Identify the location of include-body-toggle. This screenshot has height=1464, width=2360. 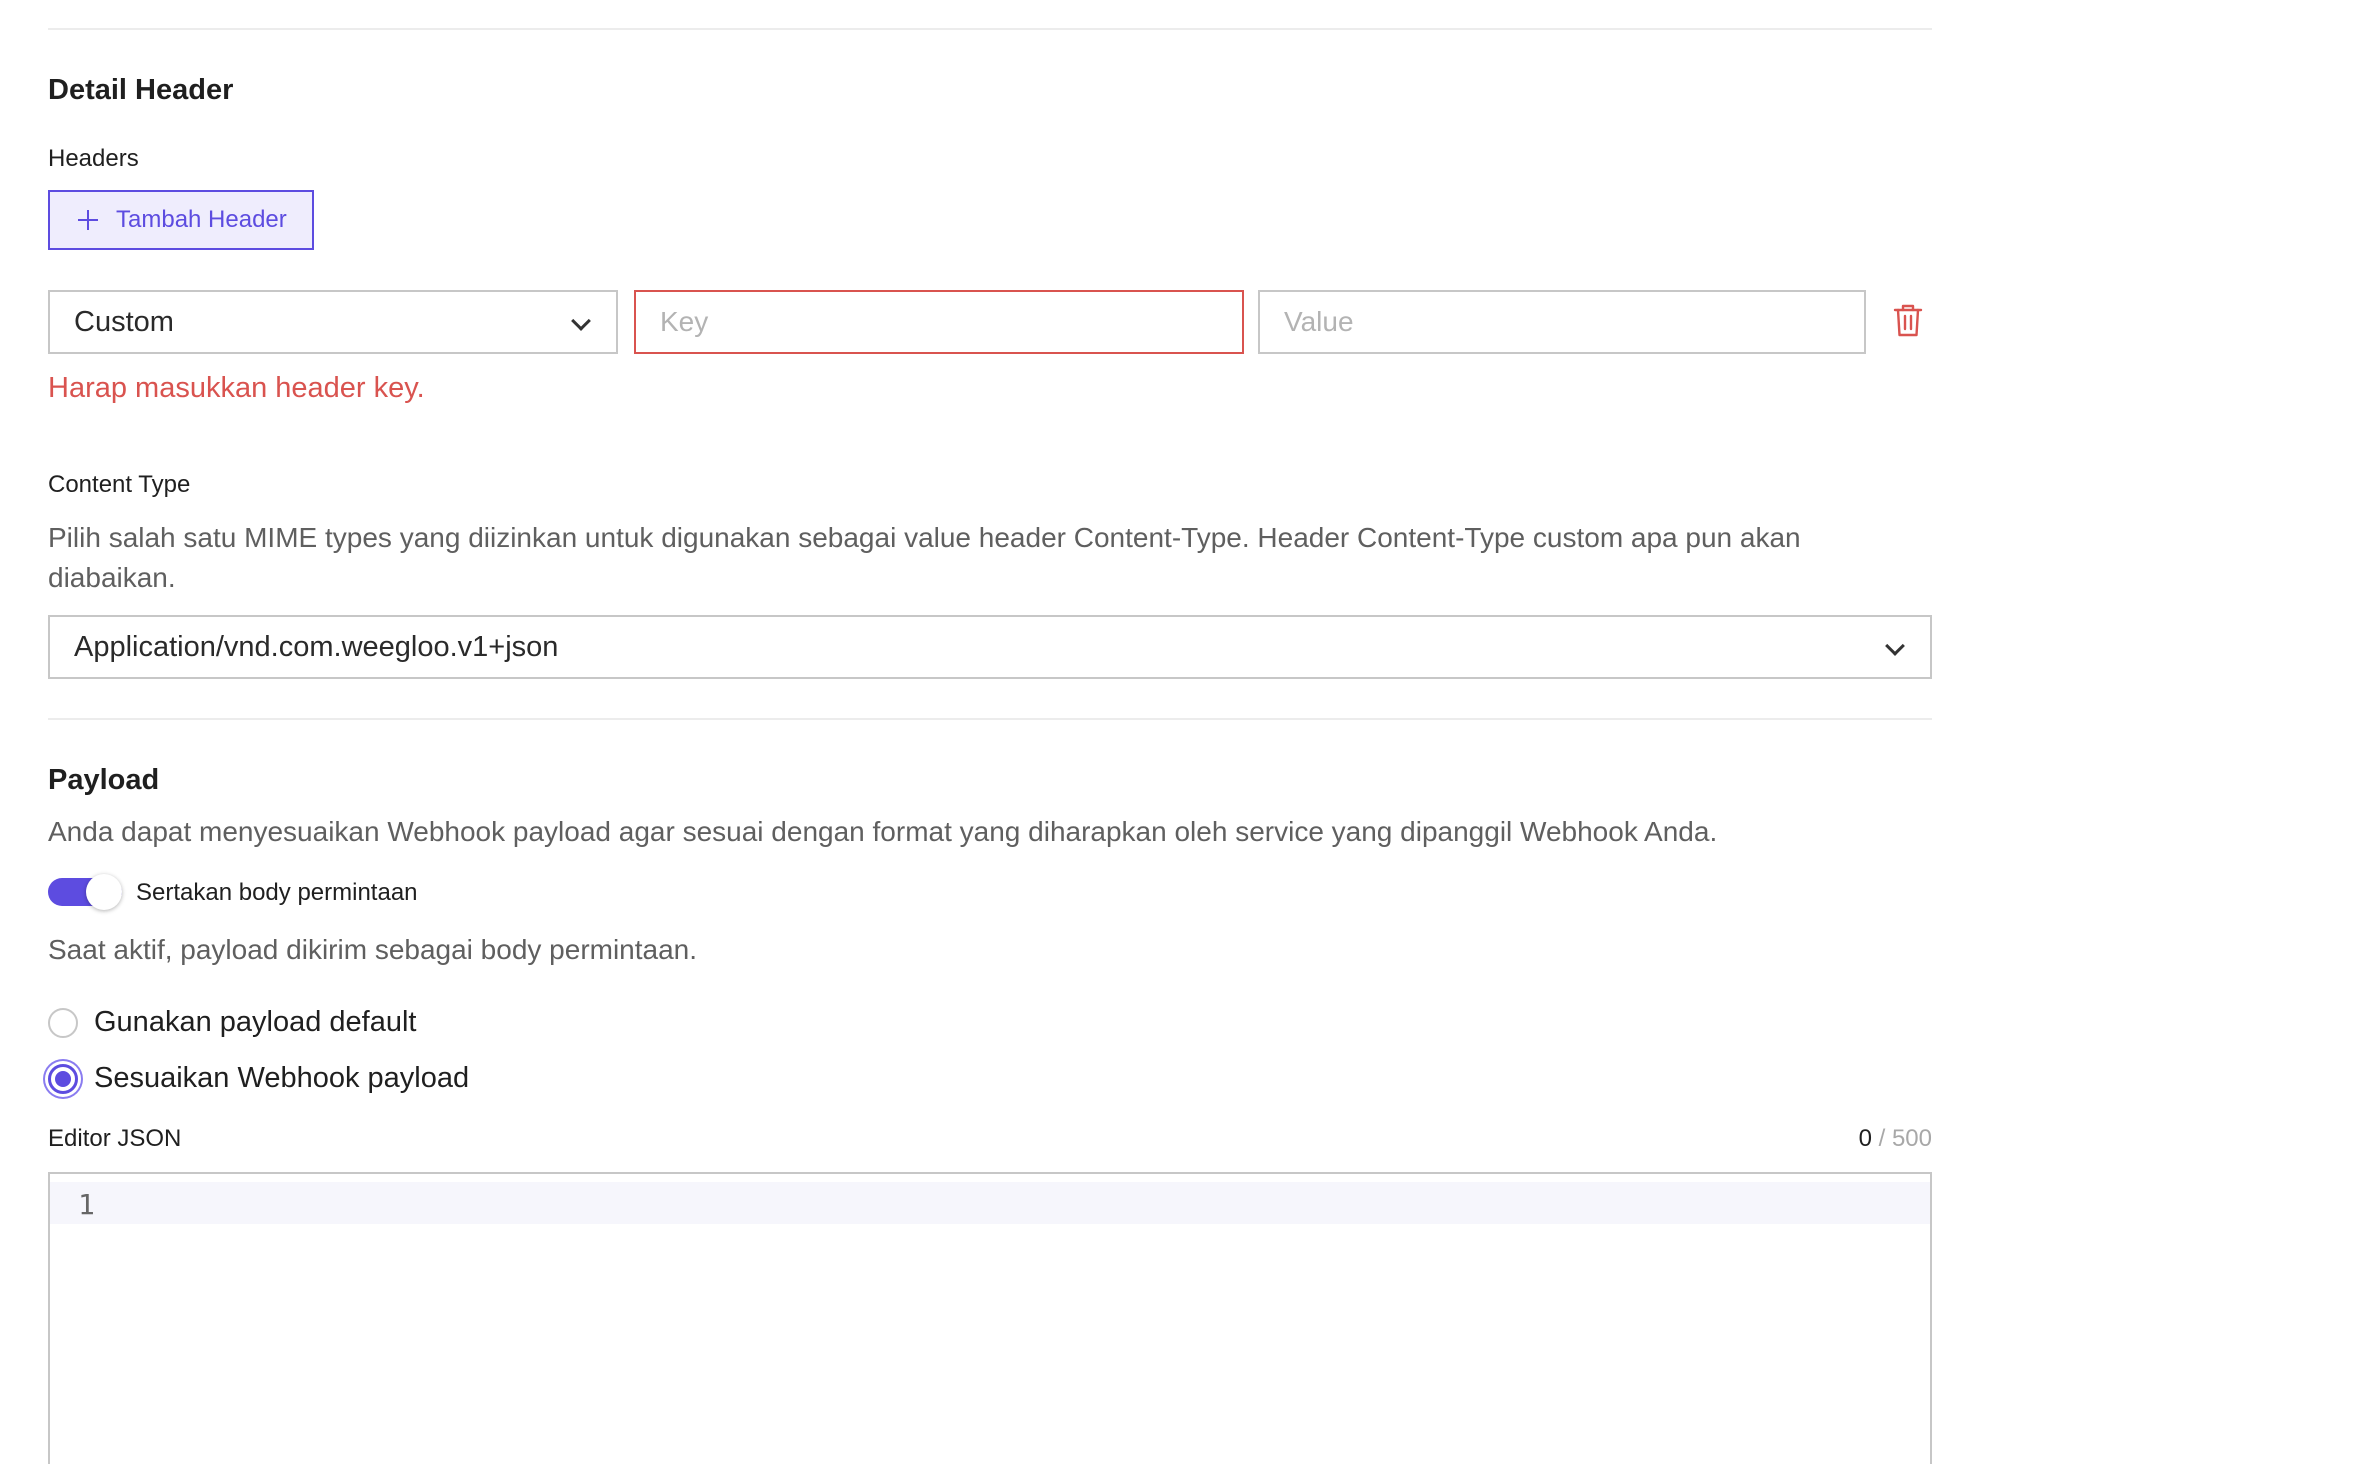
(85, 892).